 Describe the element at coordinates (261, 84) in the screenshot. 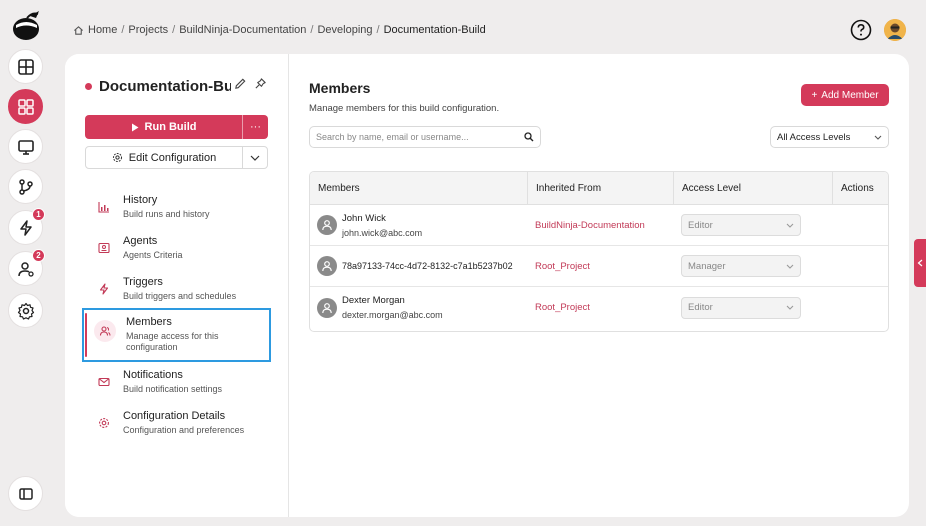

I see `pin-button` at that location.